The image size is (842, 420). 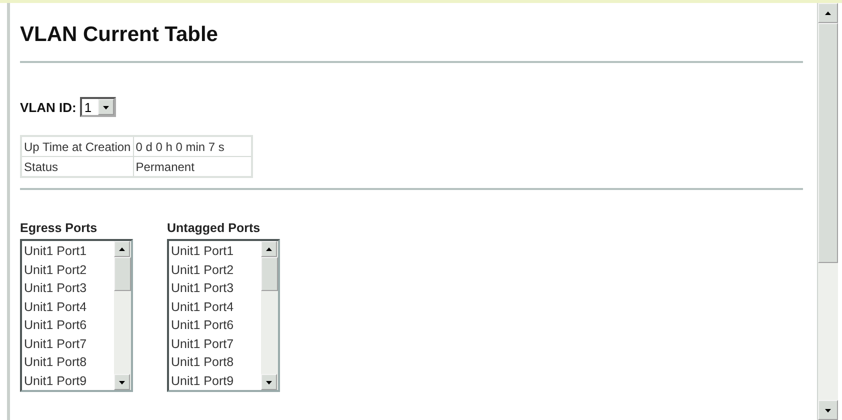 I want to click on page-scrollbar, so click(x=827, y=211).